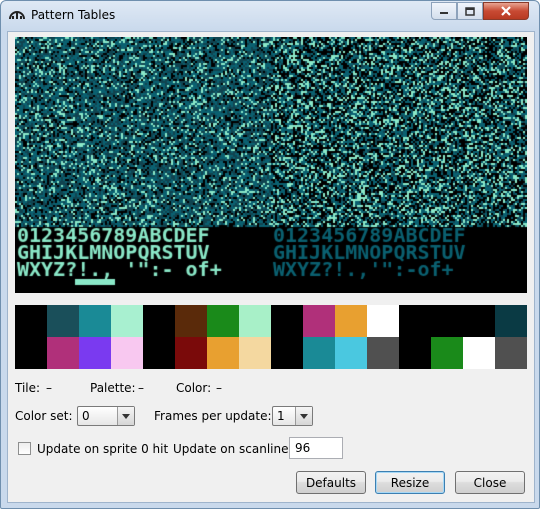  I want to click on close-button: Close, so click(490, 482).